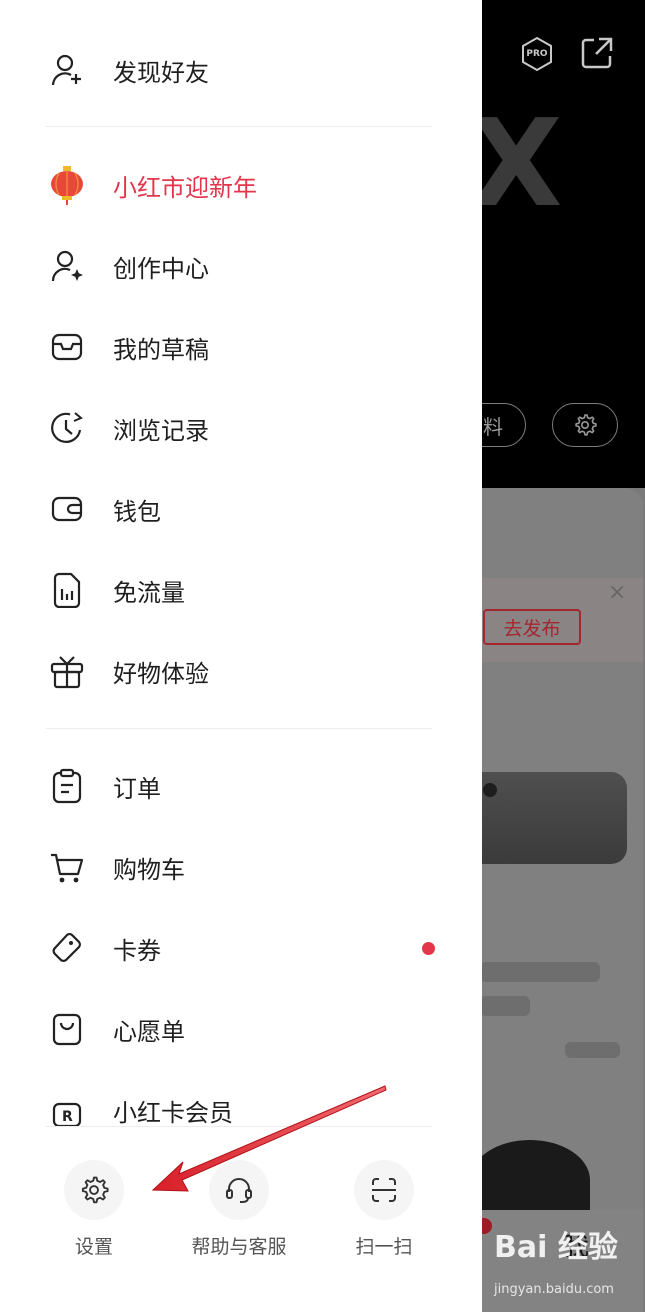  Describe the element at coordinates (241, 266) in the screenshot. I see `menu-item-creator-center: 创作中心` at that location.